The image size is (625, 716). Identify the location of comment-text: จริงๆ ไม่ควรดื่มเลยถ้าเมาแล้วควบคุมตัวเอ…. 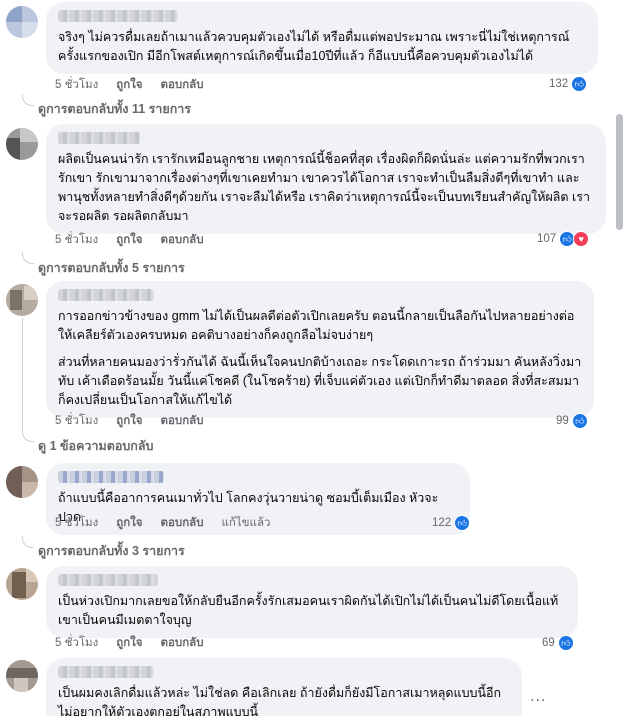
(314, 46).